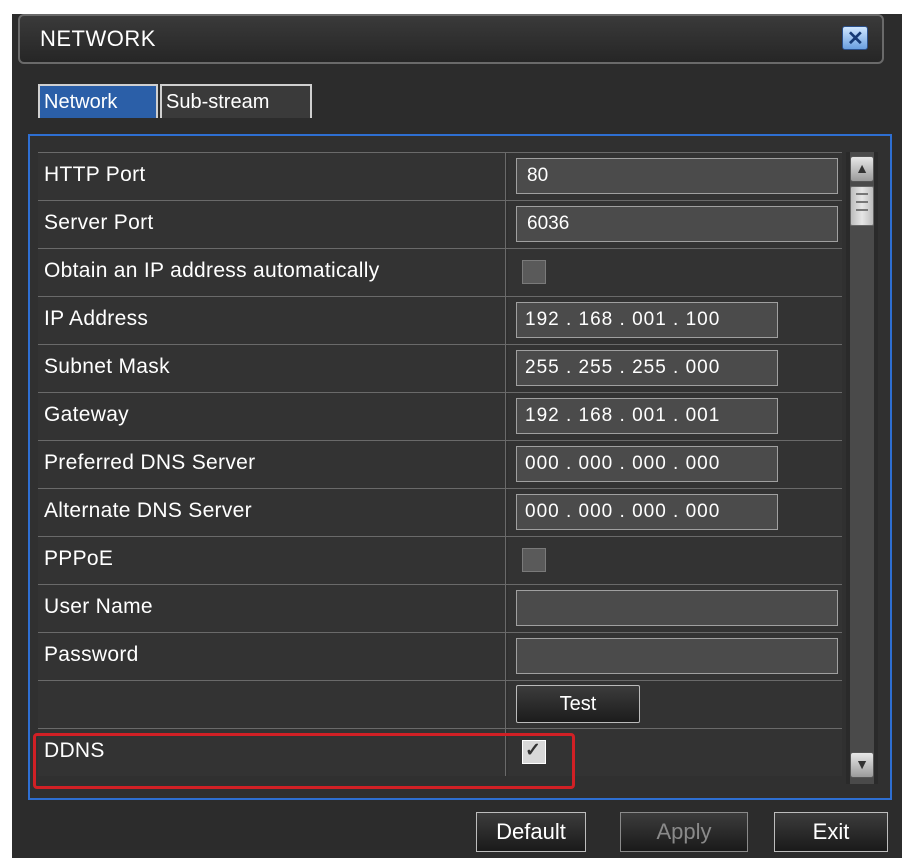 The height and width of the screenshot is (858, 902). What do you see at coordinates (272, 608) in the screenshot?
I see `setting-label: User Name` at bounding box center [272, 608].